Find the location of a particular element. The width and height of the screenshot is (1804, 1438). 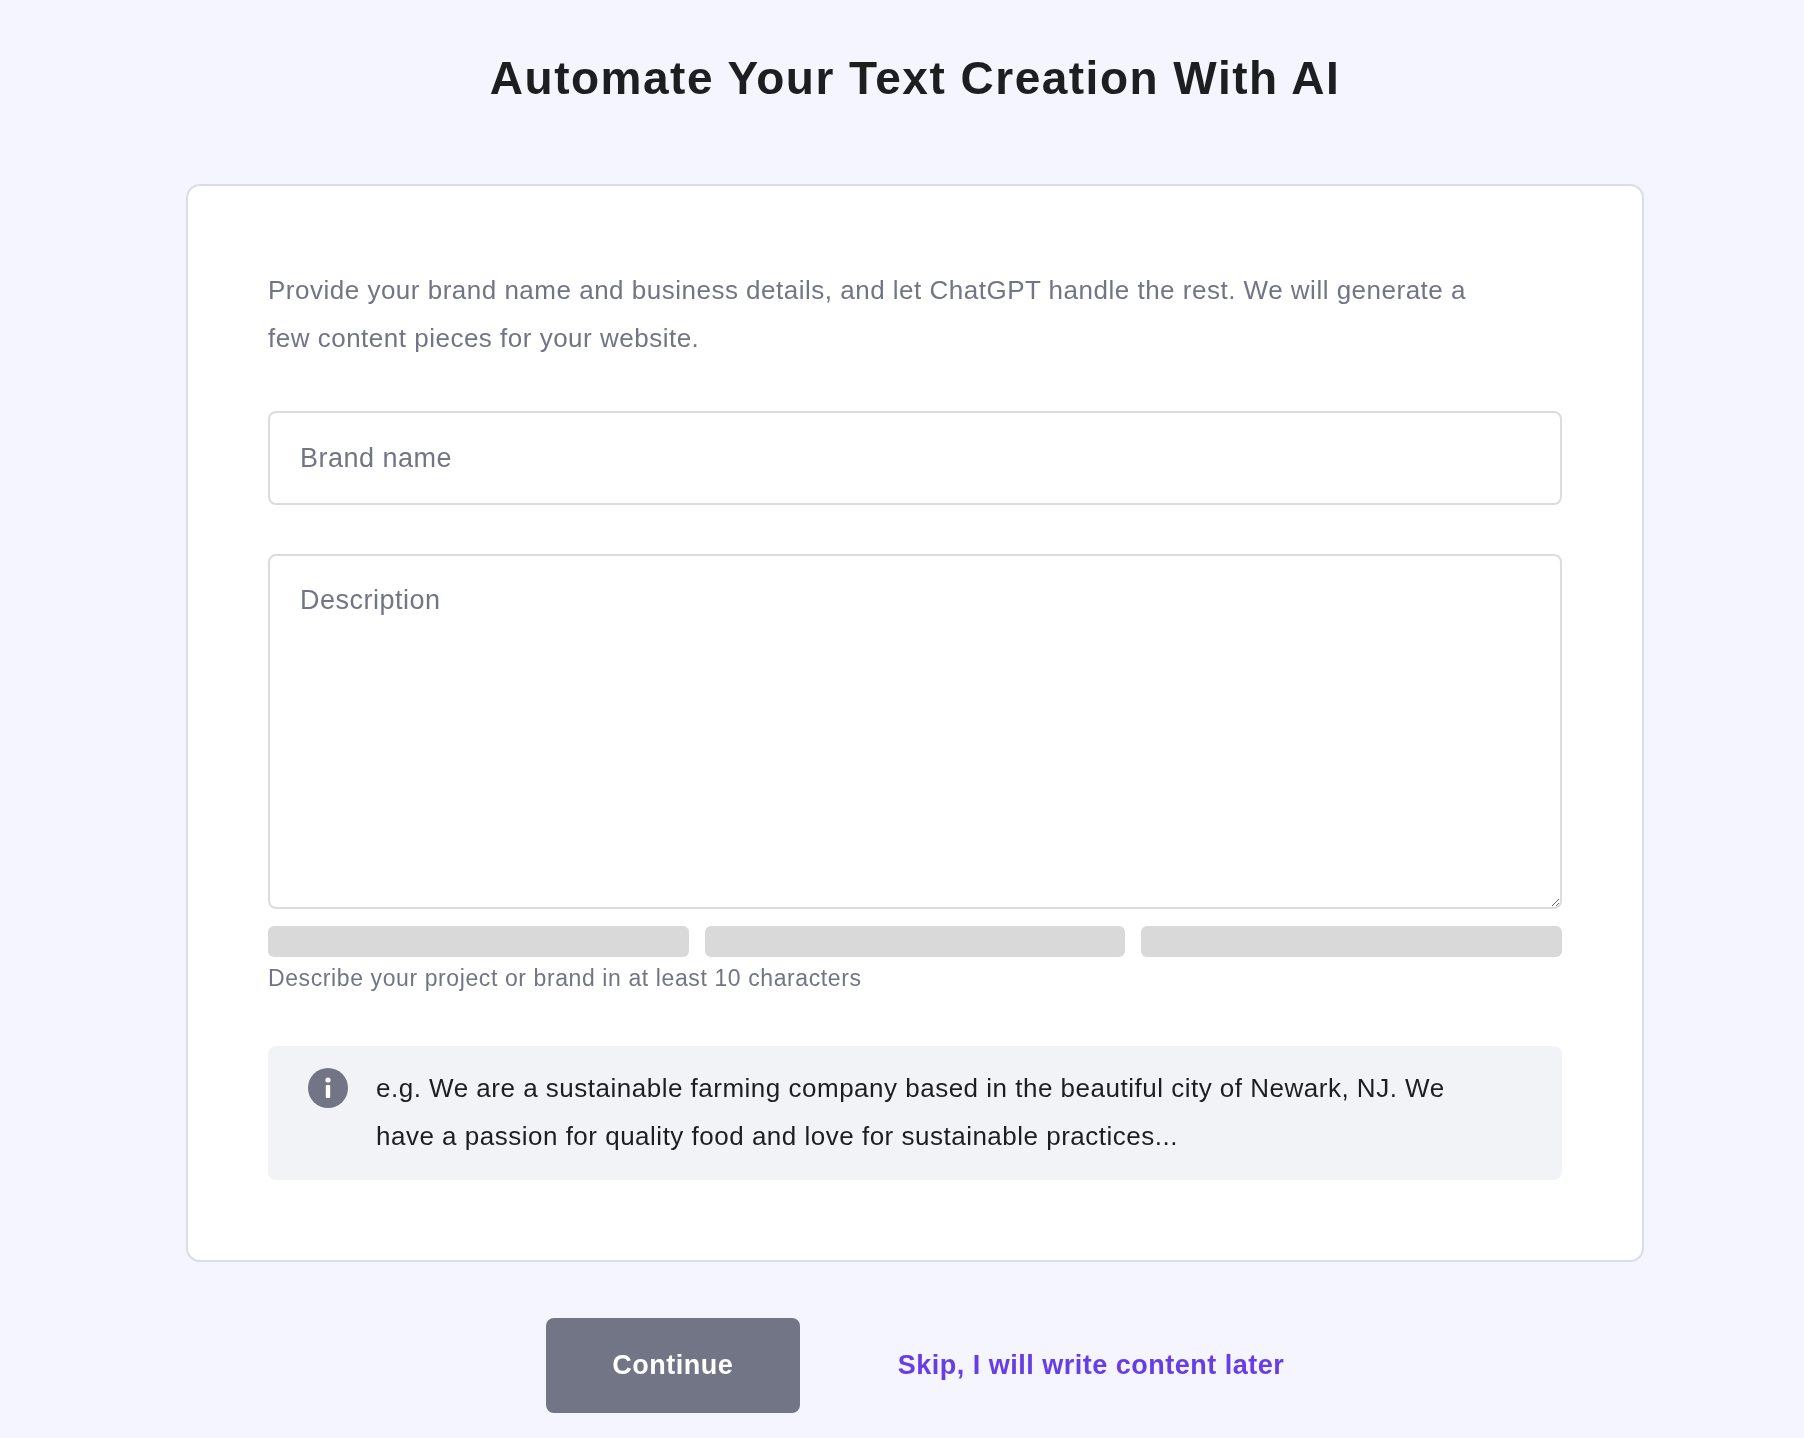

skip-link: Skip, I will write content later is located at coordinates (1091, 1365).